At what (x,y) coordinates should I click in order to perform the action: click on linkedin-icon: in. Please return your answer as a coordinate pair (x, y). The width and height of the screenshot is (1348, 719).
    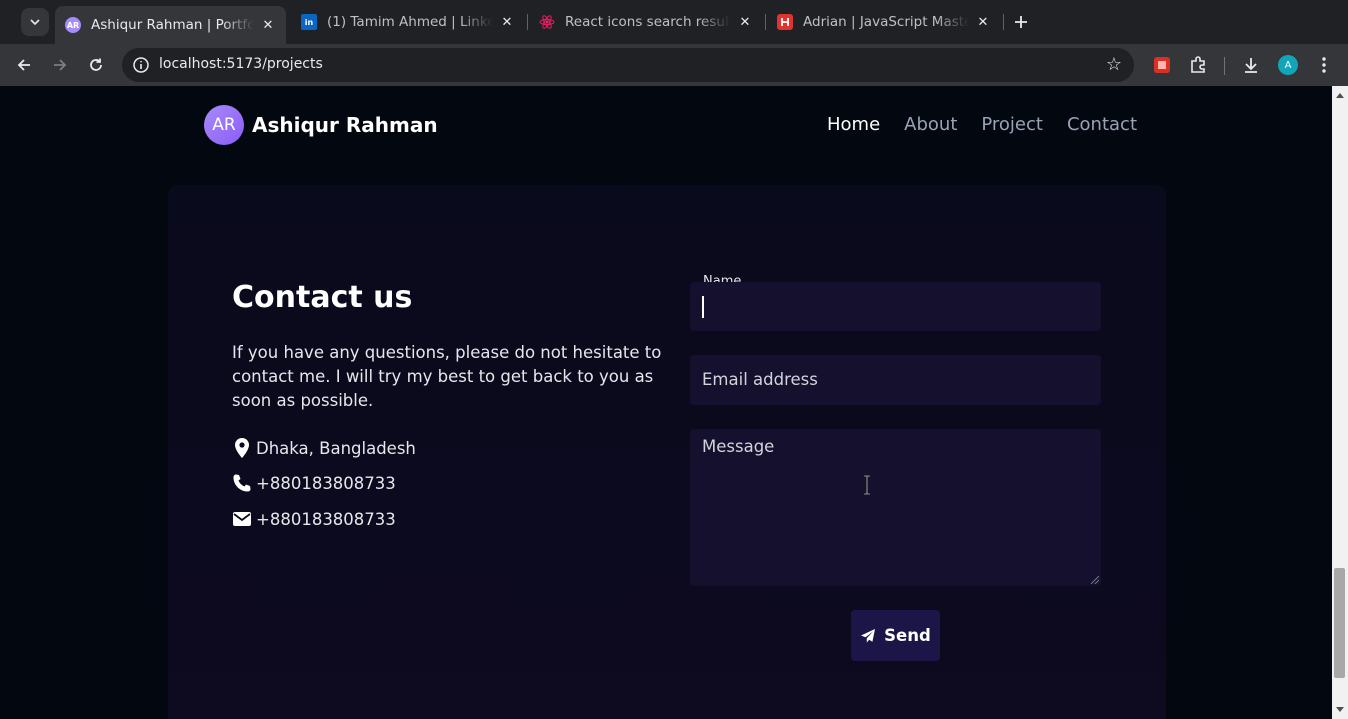
    Looking at the image, I should click on (309, 22).